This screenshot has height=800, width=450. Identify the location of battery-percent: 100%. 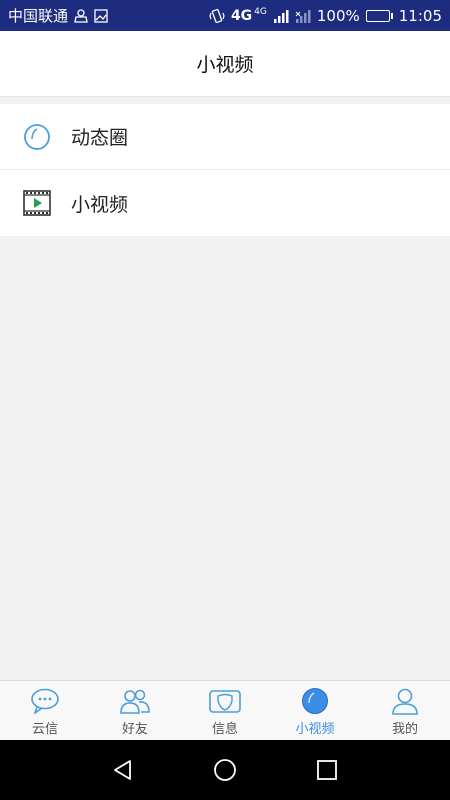
(338, 15).